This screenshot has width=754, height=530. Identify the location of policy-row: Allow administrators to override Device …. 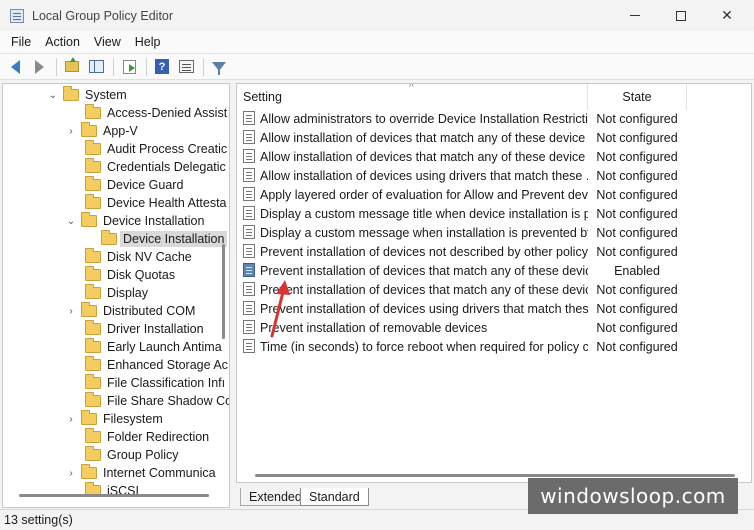
(494, 118).